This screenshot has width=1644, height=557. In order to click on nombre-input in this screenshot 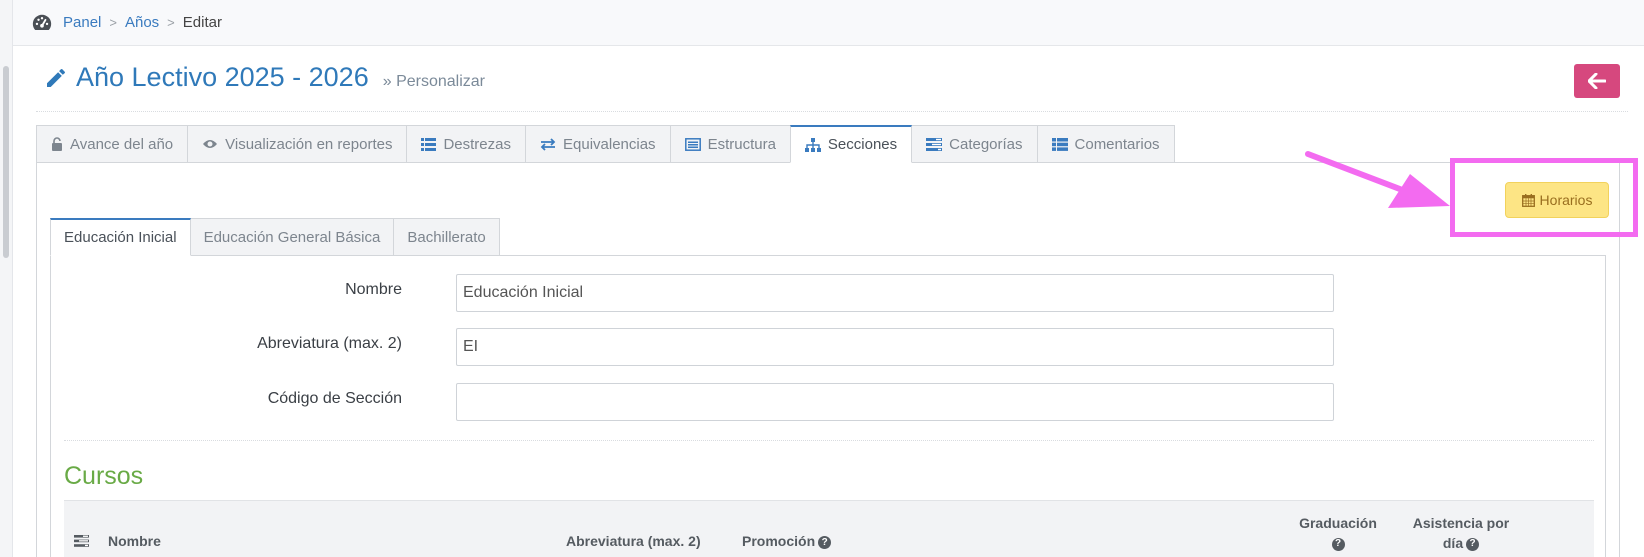, I will do `click(895, 293)`.